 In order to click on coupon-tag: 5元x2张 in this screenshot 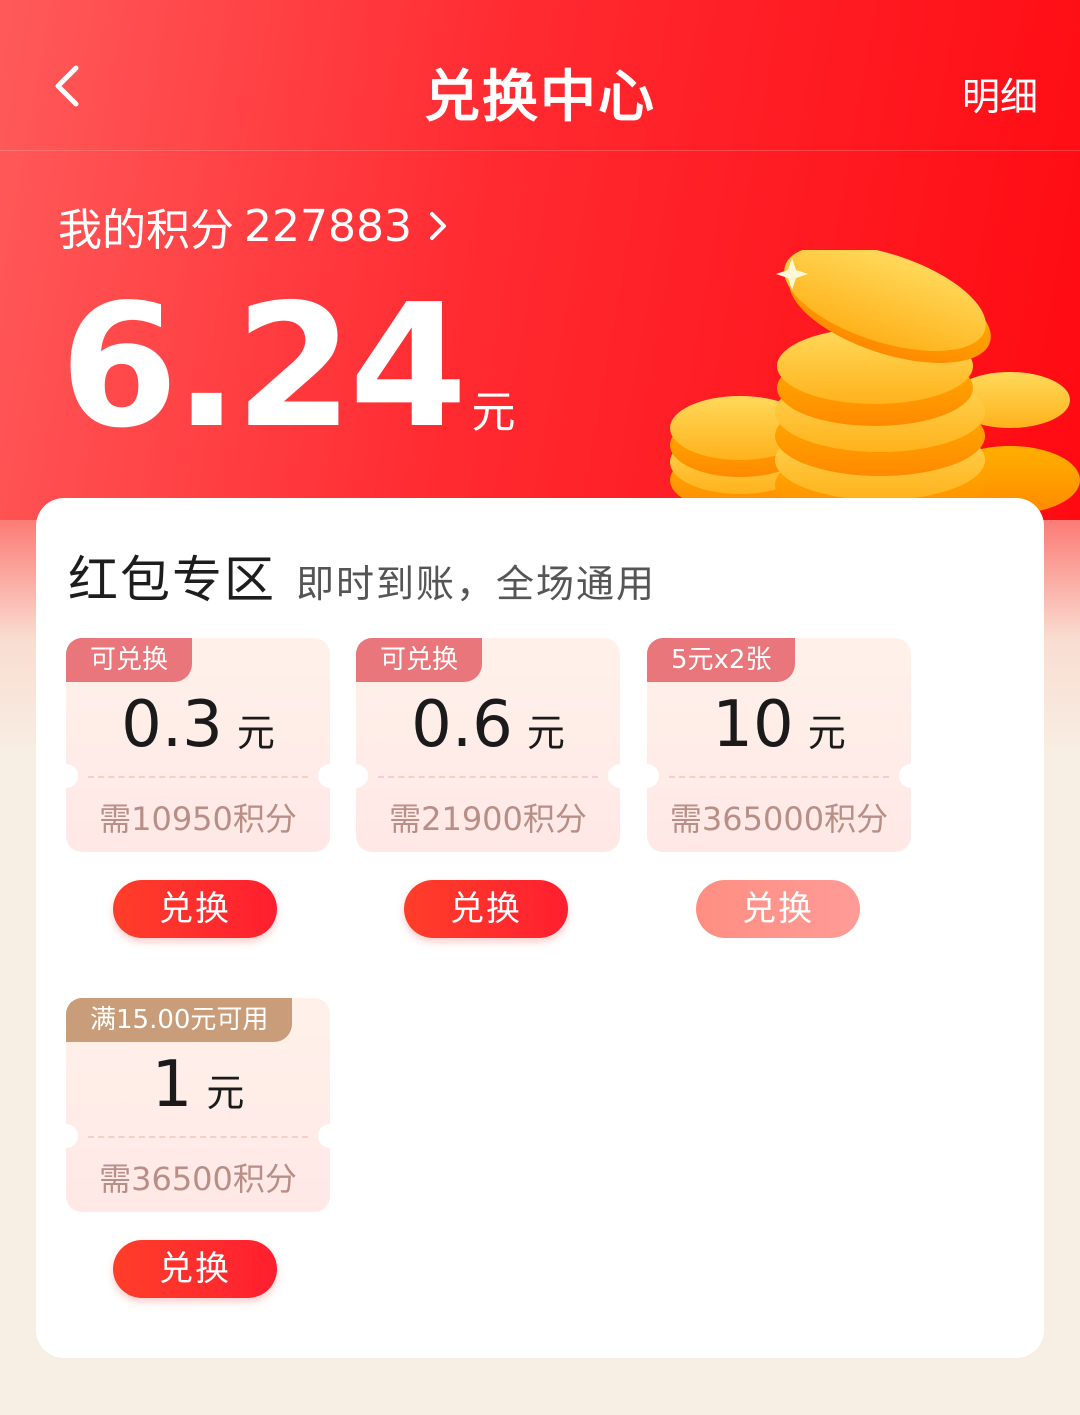, I will do `click(721, 660)`.